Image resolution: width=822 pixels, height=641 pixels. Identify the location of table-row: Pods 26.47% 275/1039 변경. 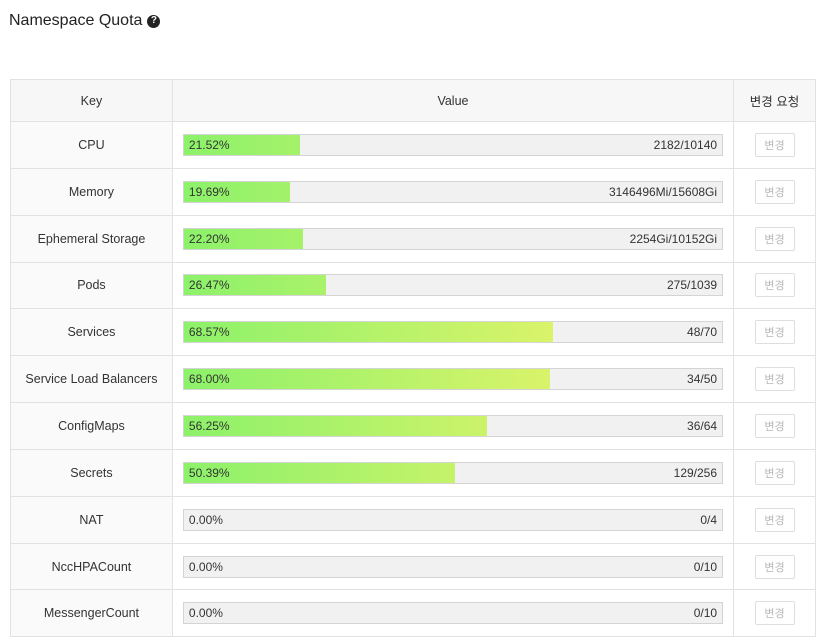
(413, 285).